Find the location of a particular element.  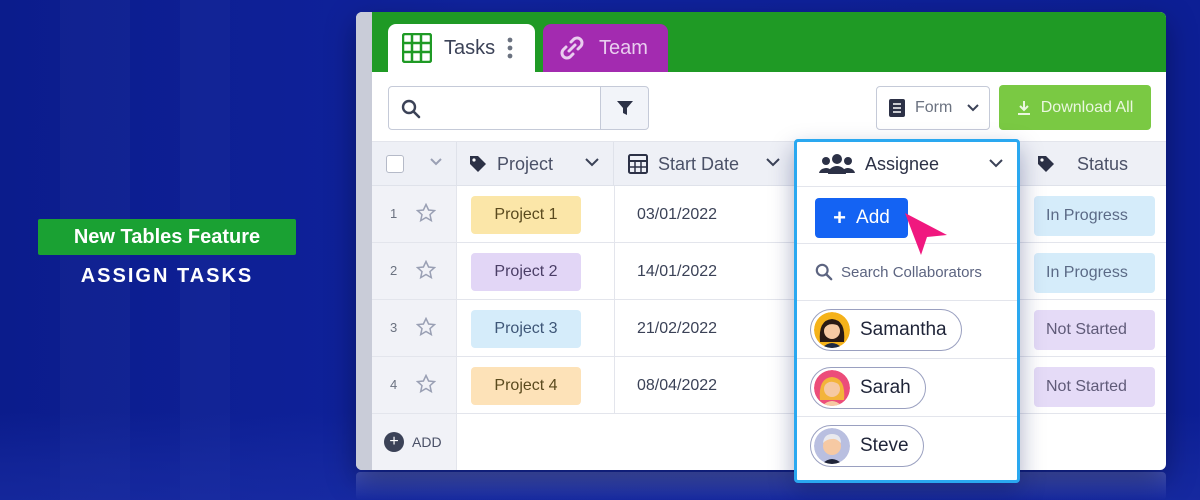

row-number: 4 is located at coordinates (394, 384).